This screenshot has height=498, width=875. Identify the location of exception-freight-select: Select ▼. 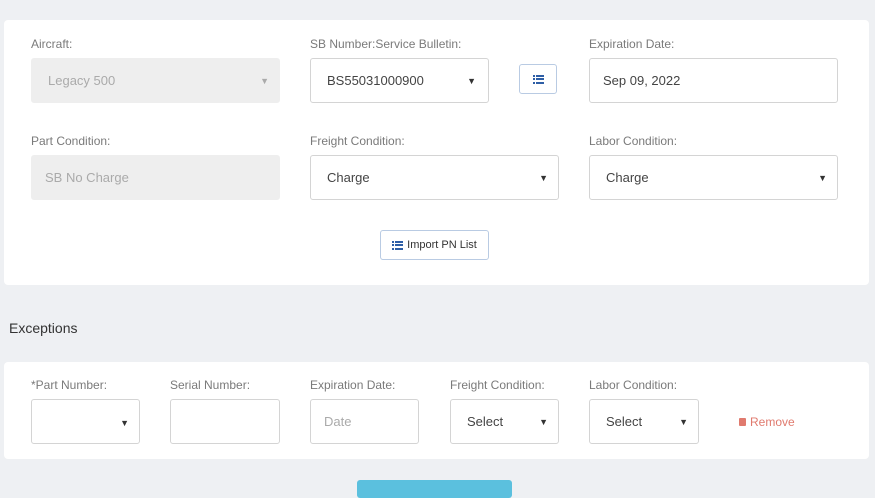
(504, 421).